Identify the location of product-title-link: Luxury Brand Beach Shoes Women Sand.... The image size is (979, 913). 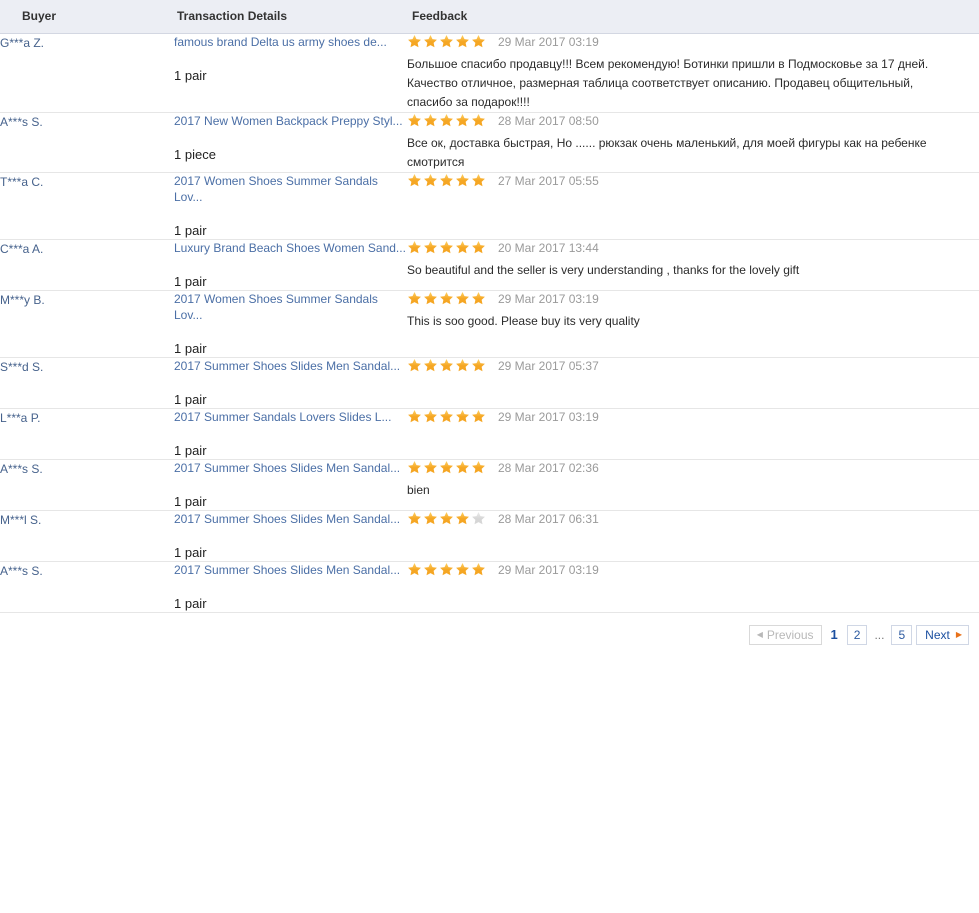
(290, 248).